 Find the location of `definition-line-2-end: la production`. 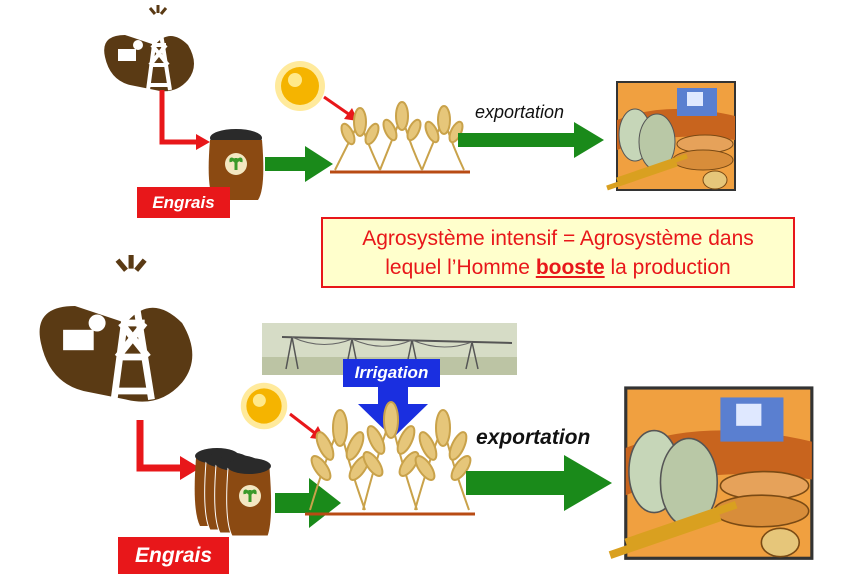

definition-line-2-end: la production is located at coordinates (667, 267).